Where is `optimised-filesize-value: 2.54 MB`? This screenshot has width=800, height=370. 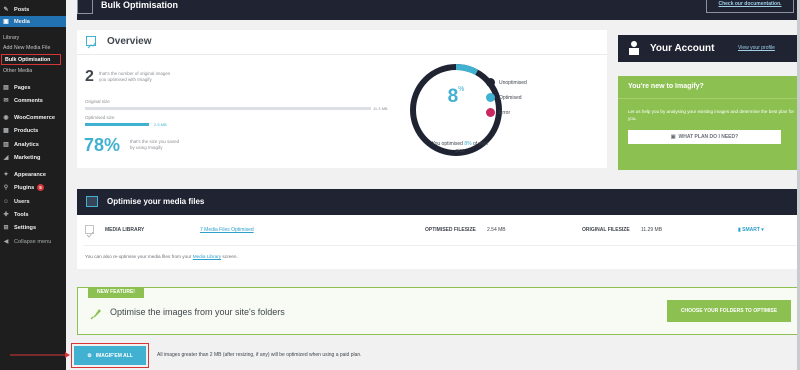 optimised-filesize-value: 2.54 MB is located at coordinates (496, 230).